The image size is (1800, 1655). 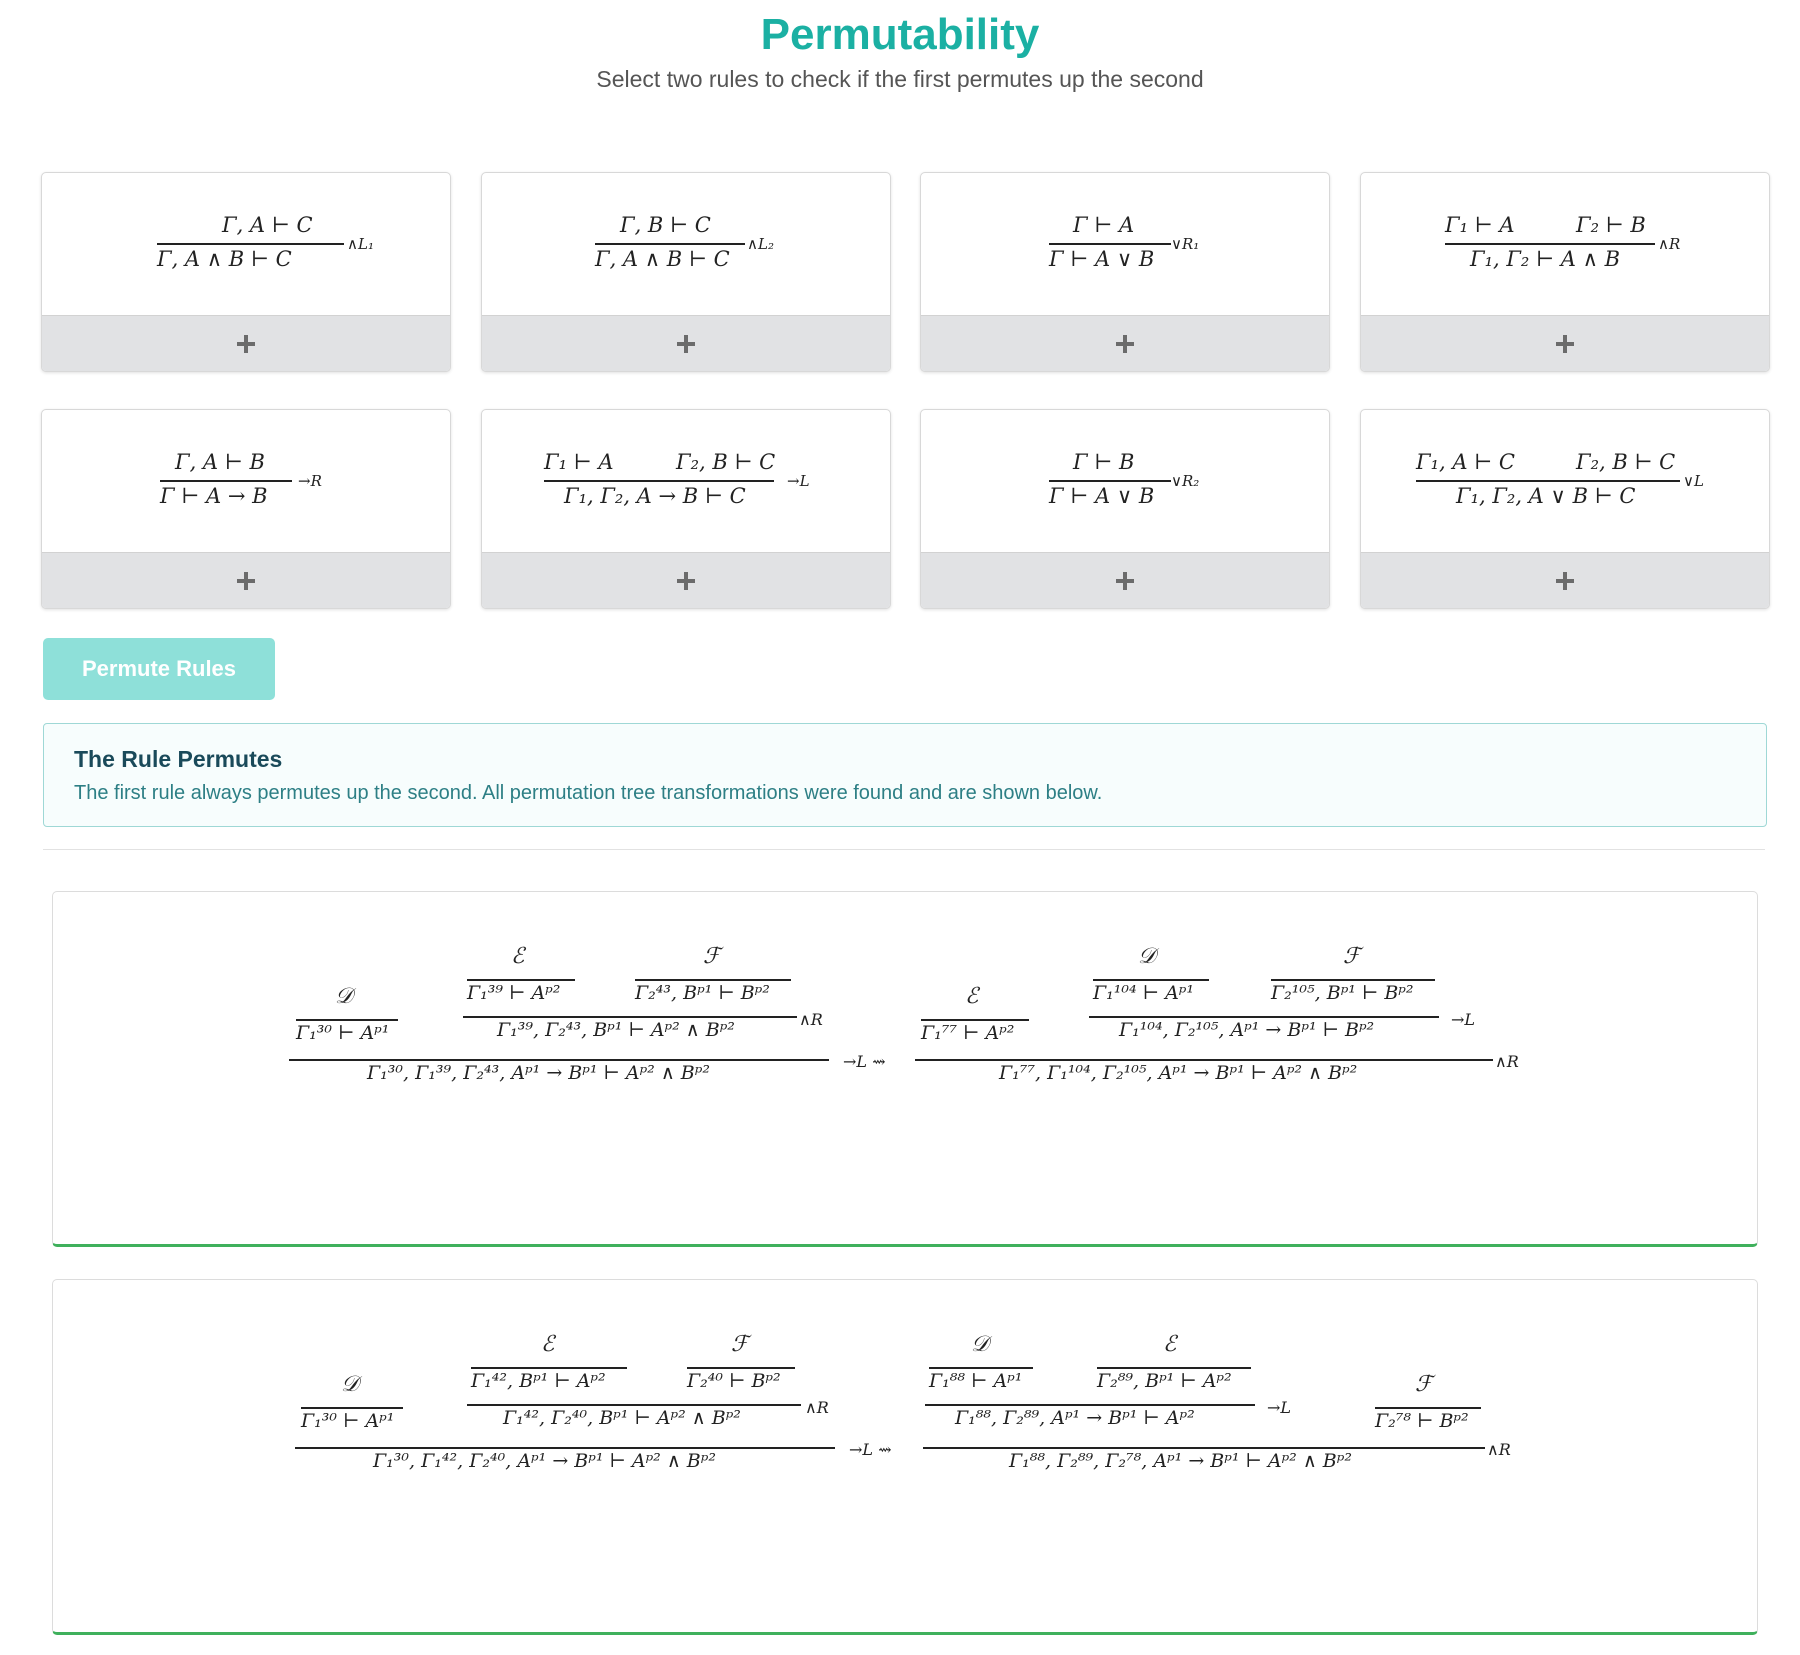 I want to click on rule-label: ∨R₂, so click(x=1185, y=481).